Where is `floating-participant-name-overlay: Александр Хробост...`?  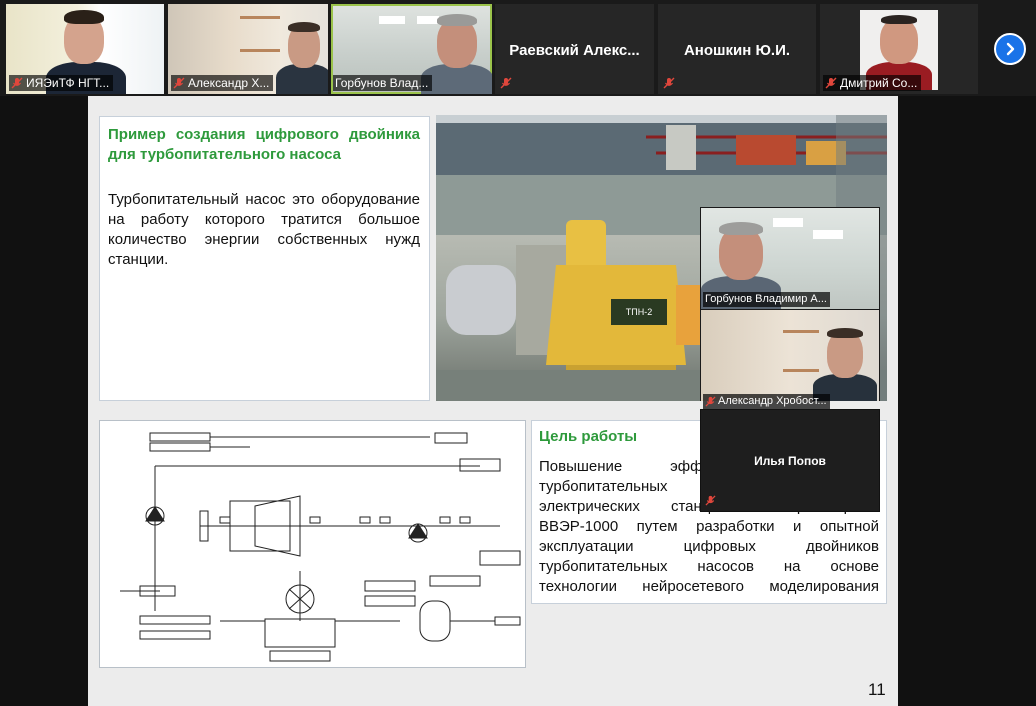
floating-participant-name-overlay: Александр Хробост... is located at coordinates (790, 401).